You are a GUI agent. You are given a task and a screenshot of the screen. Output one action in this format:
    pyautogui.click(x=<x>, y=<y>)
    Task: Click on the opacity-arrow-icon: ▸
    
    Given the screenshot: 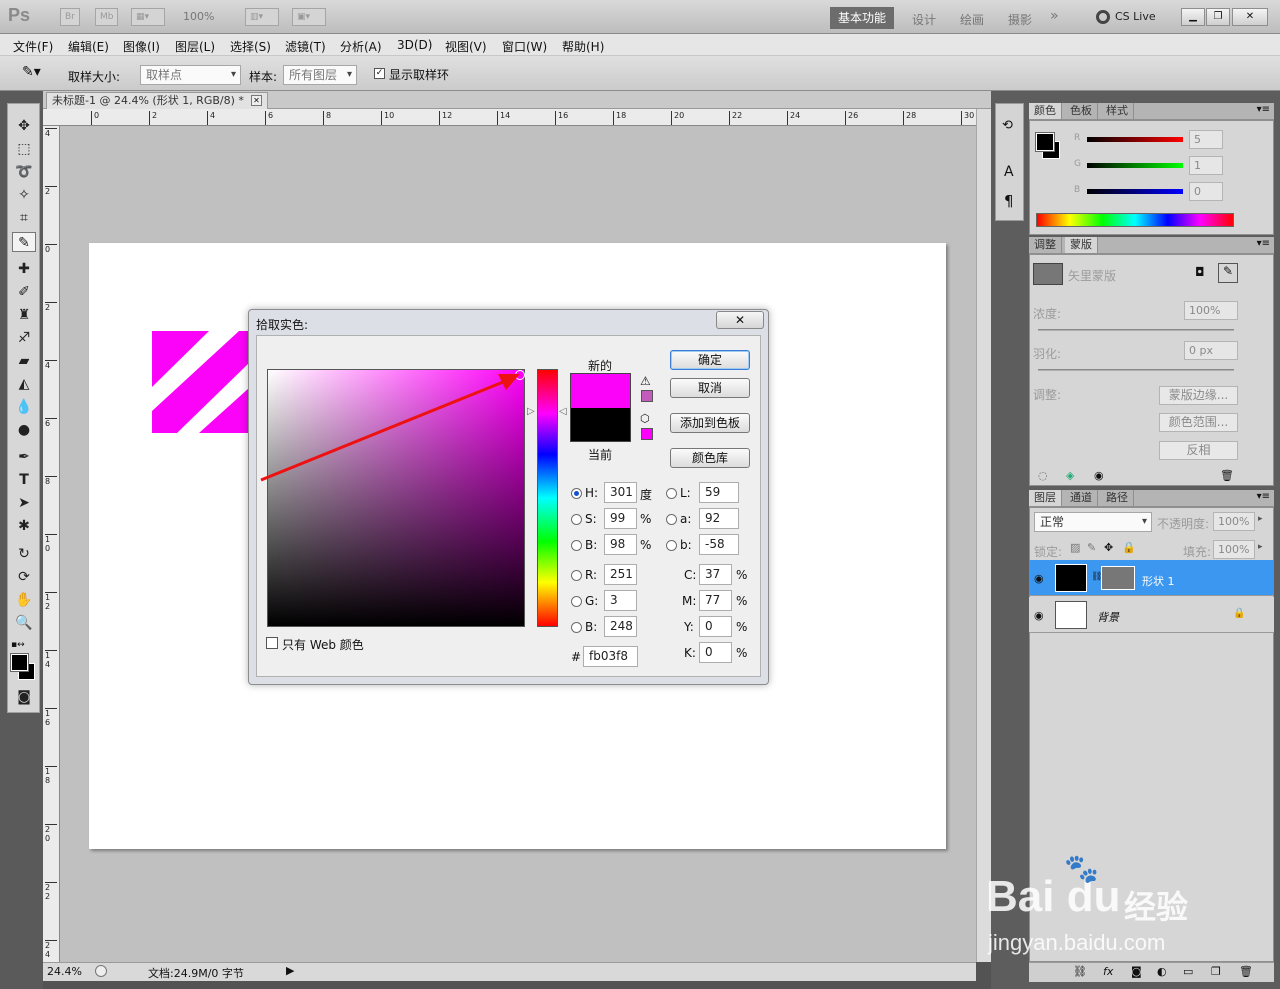 What is the action you would take?
    pyautogui.click(x=1260, y=519)
    